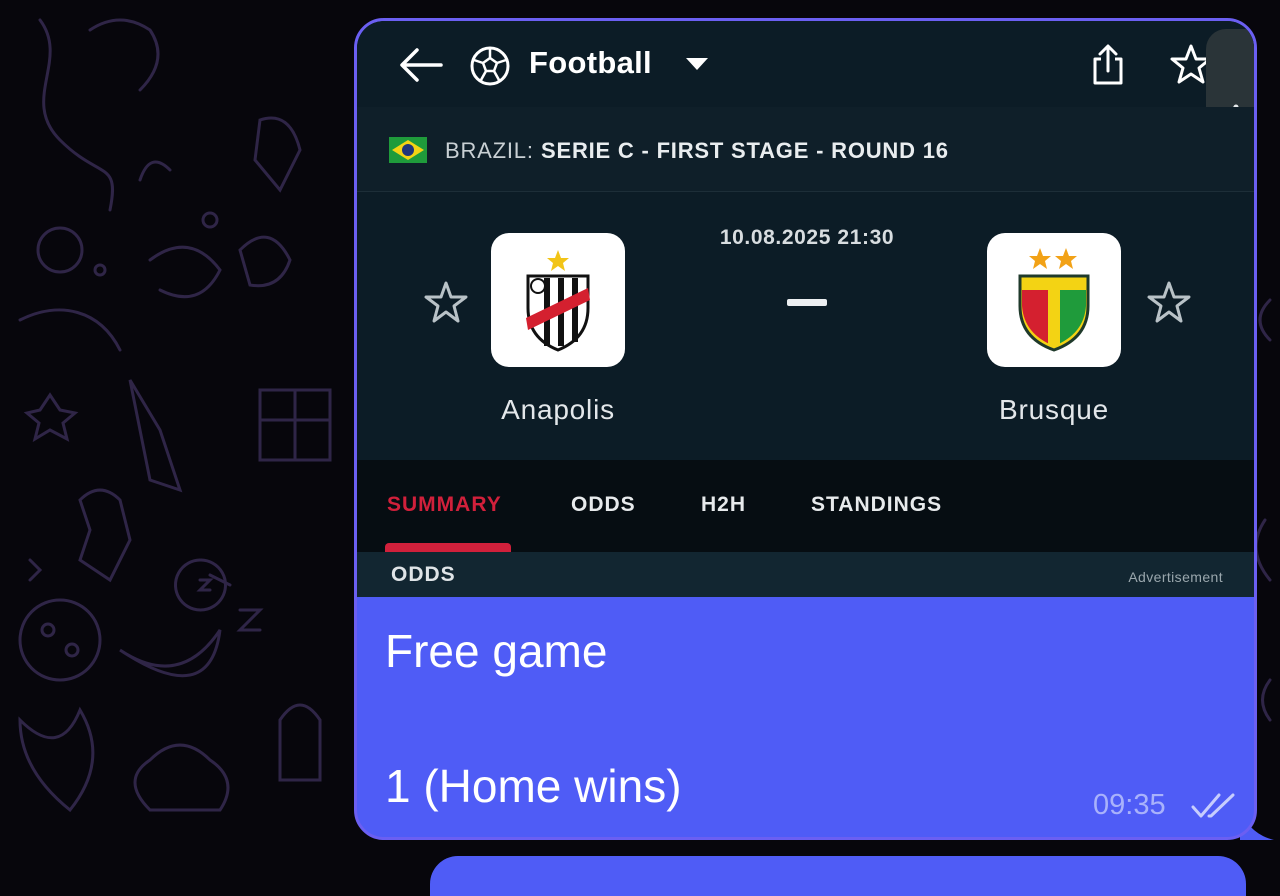  What do you see at coordinates (1054, 410) in the screenshot?
I see `away-team-name: Brusque` at bounding box center [1054, 410].